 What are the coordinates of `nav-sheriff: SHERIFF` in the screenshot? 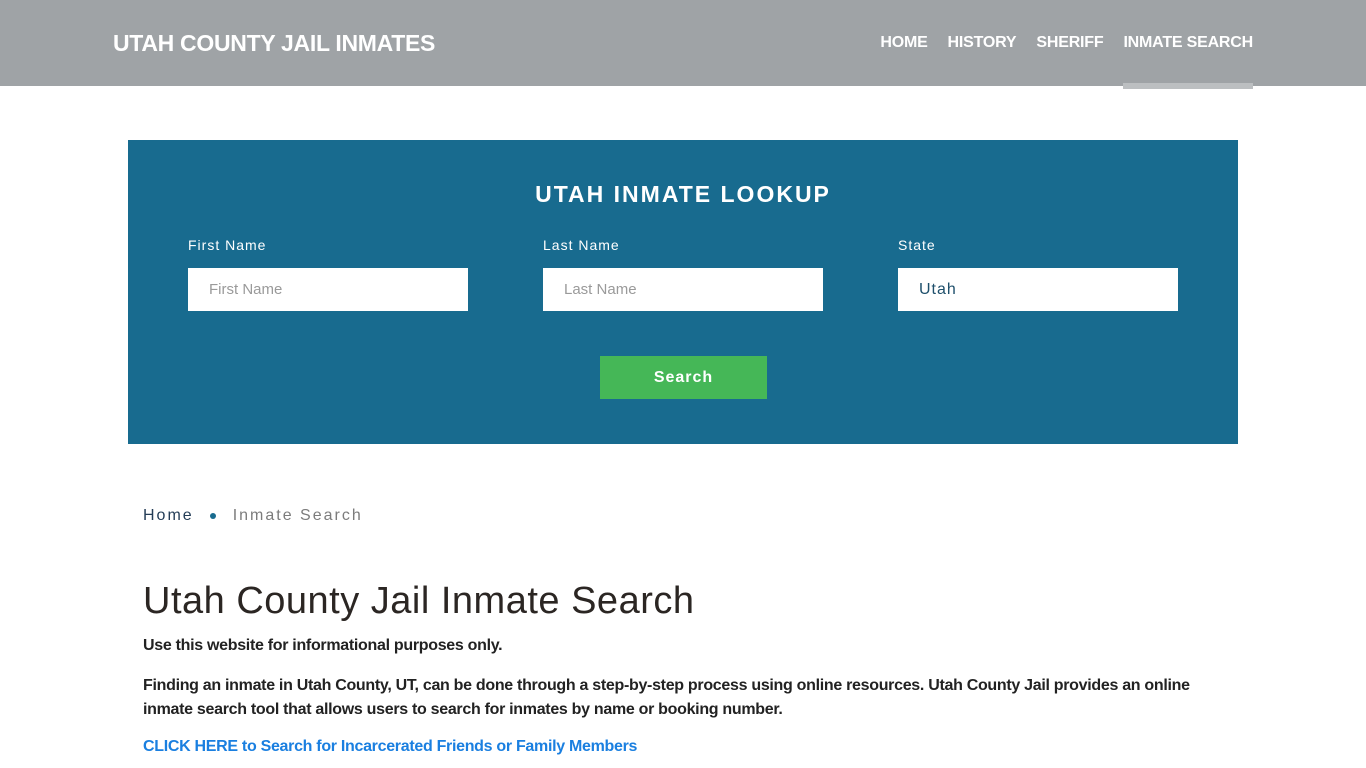 It's located at (1069, 43).